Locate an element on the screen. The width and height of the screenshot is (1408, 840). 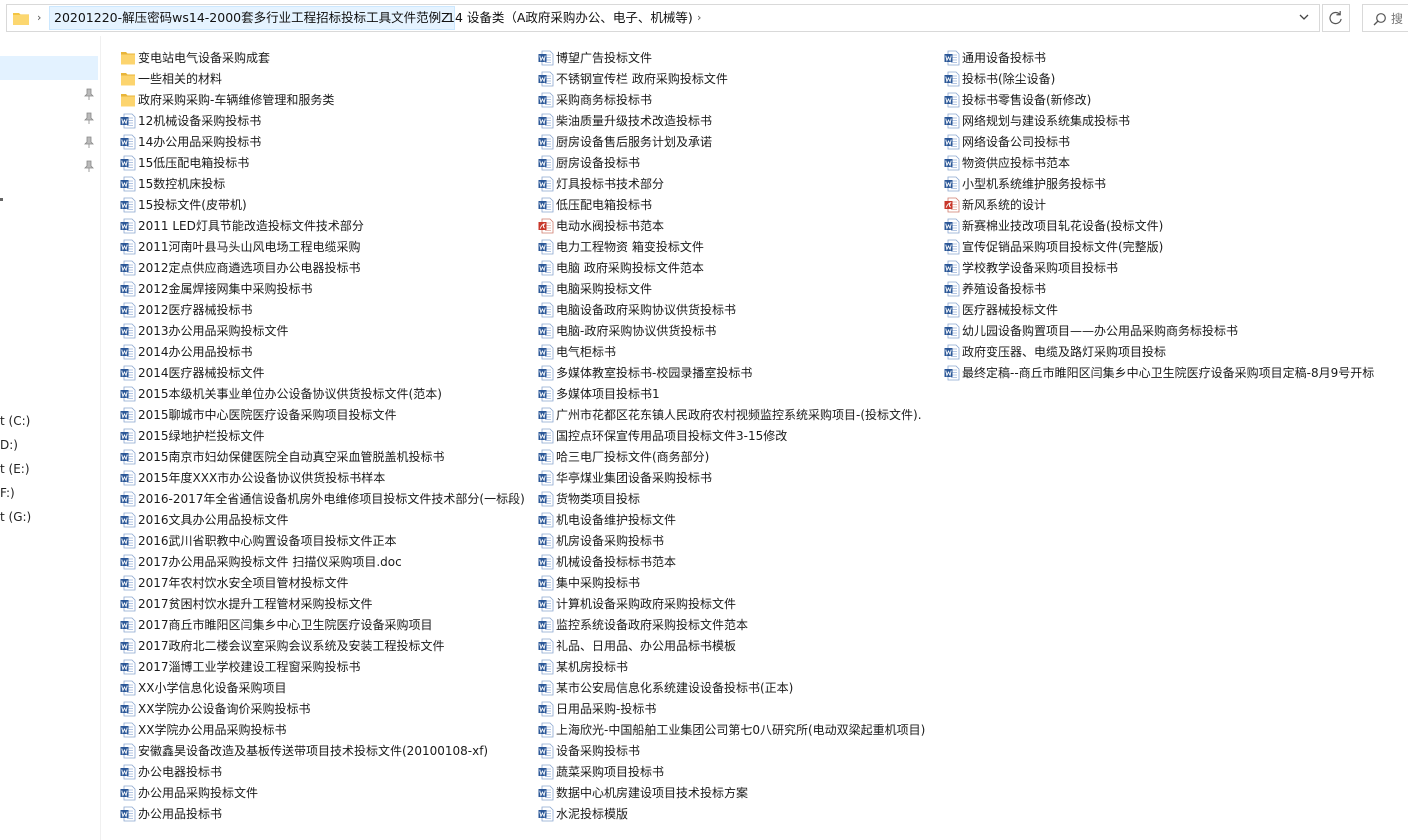
file-item: 14办公用品采购投标书 is located at coordinates (322, 141).